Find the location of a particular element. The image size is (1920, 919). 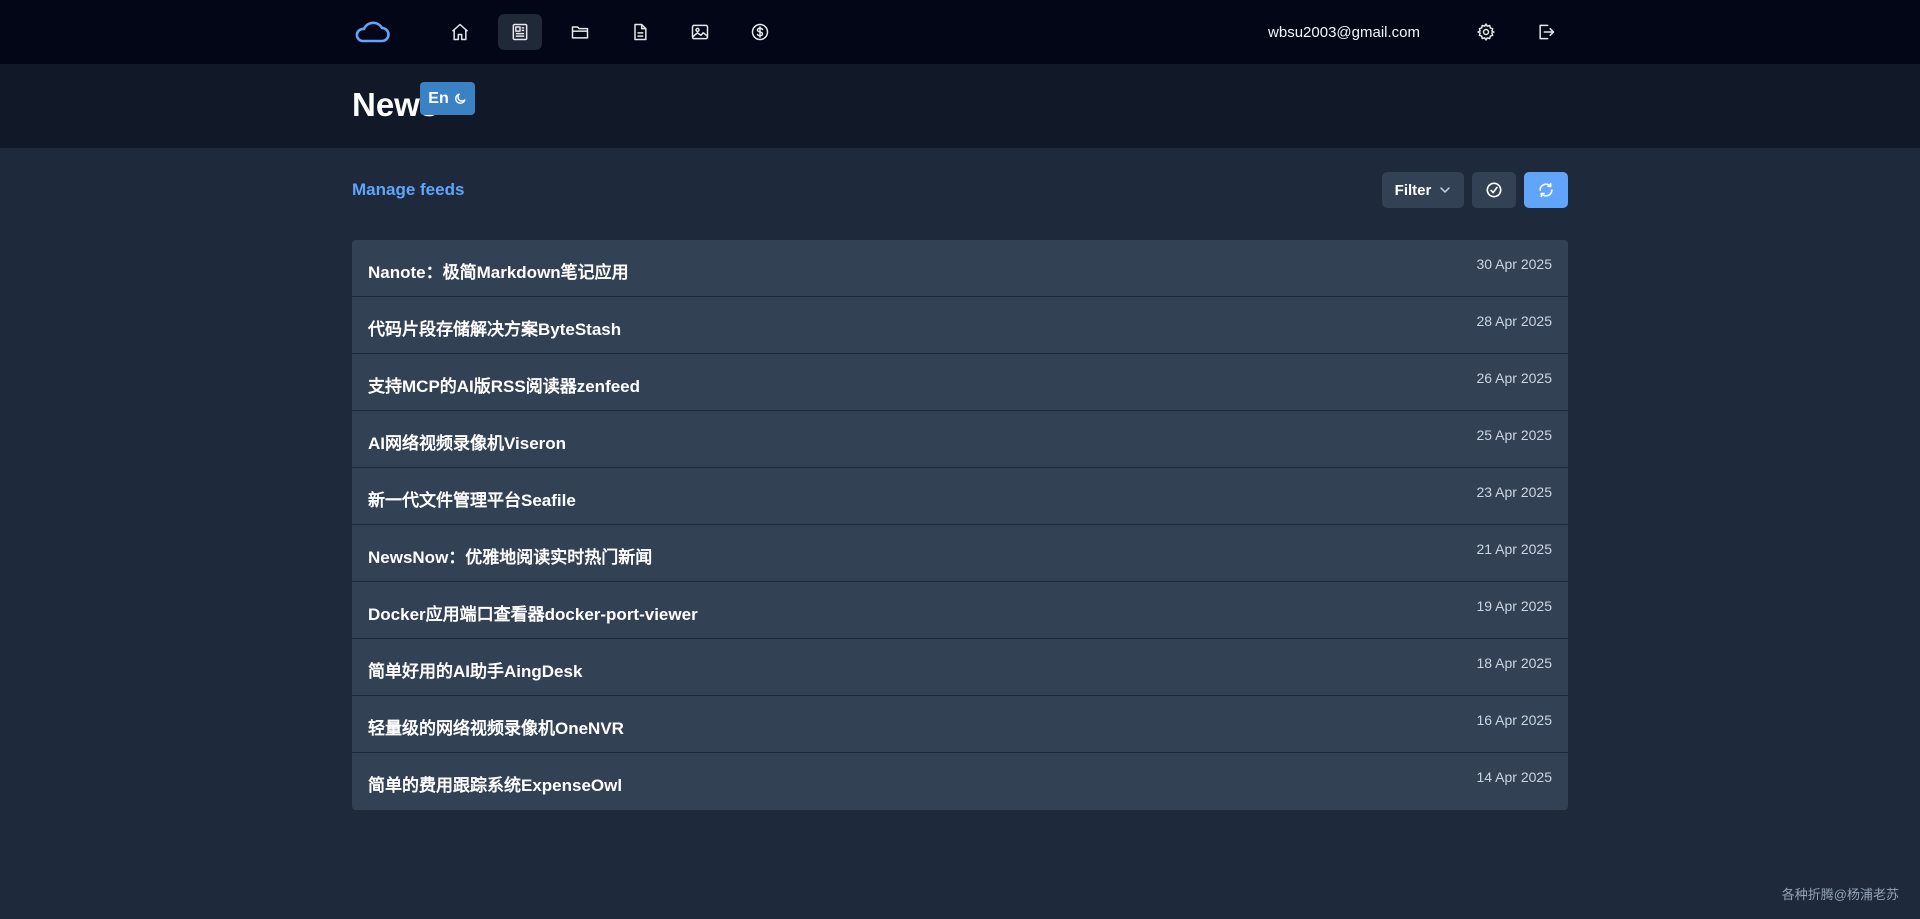

nav-images is located at coordinates (700, 32).